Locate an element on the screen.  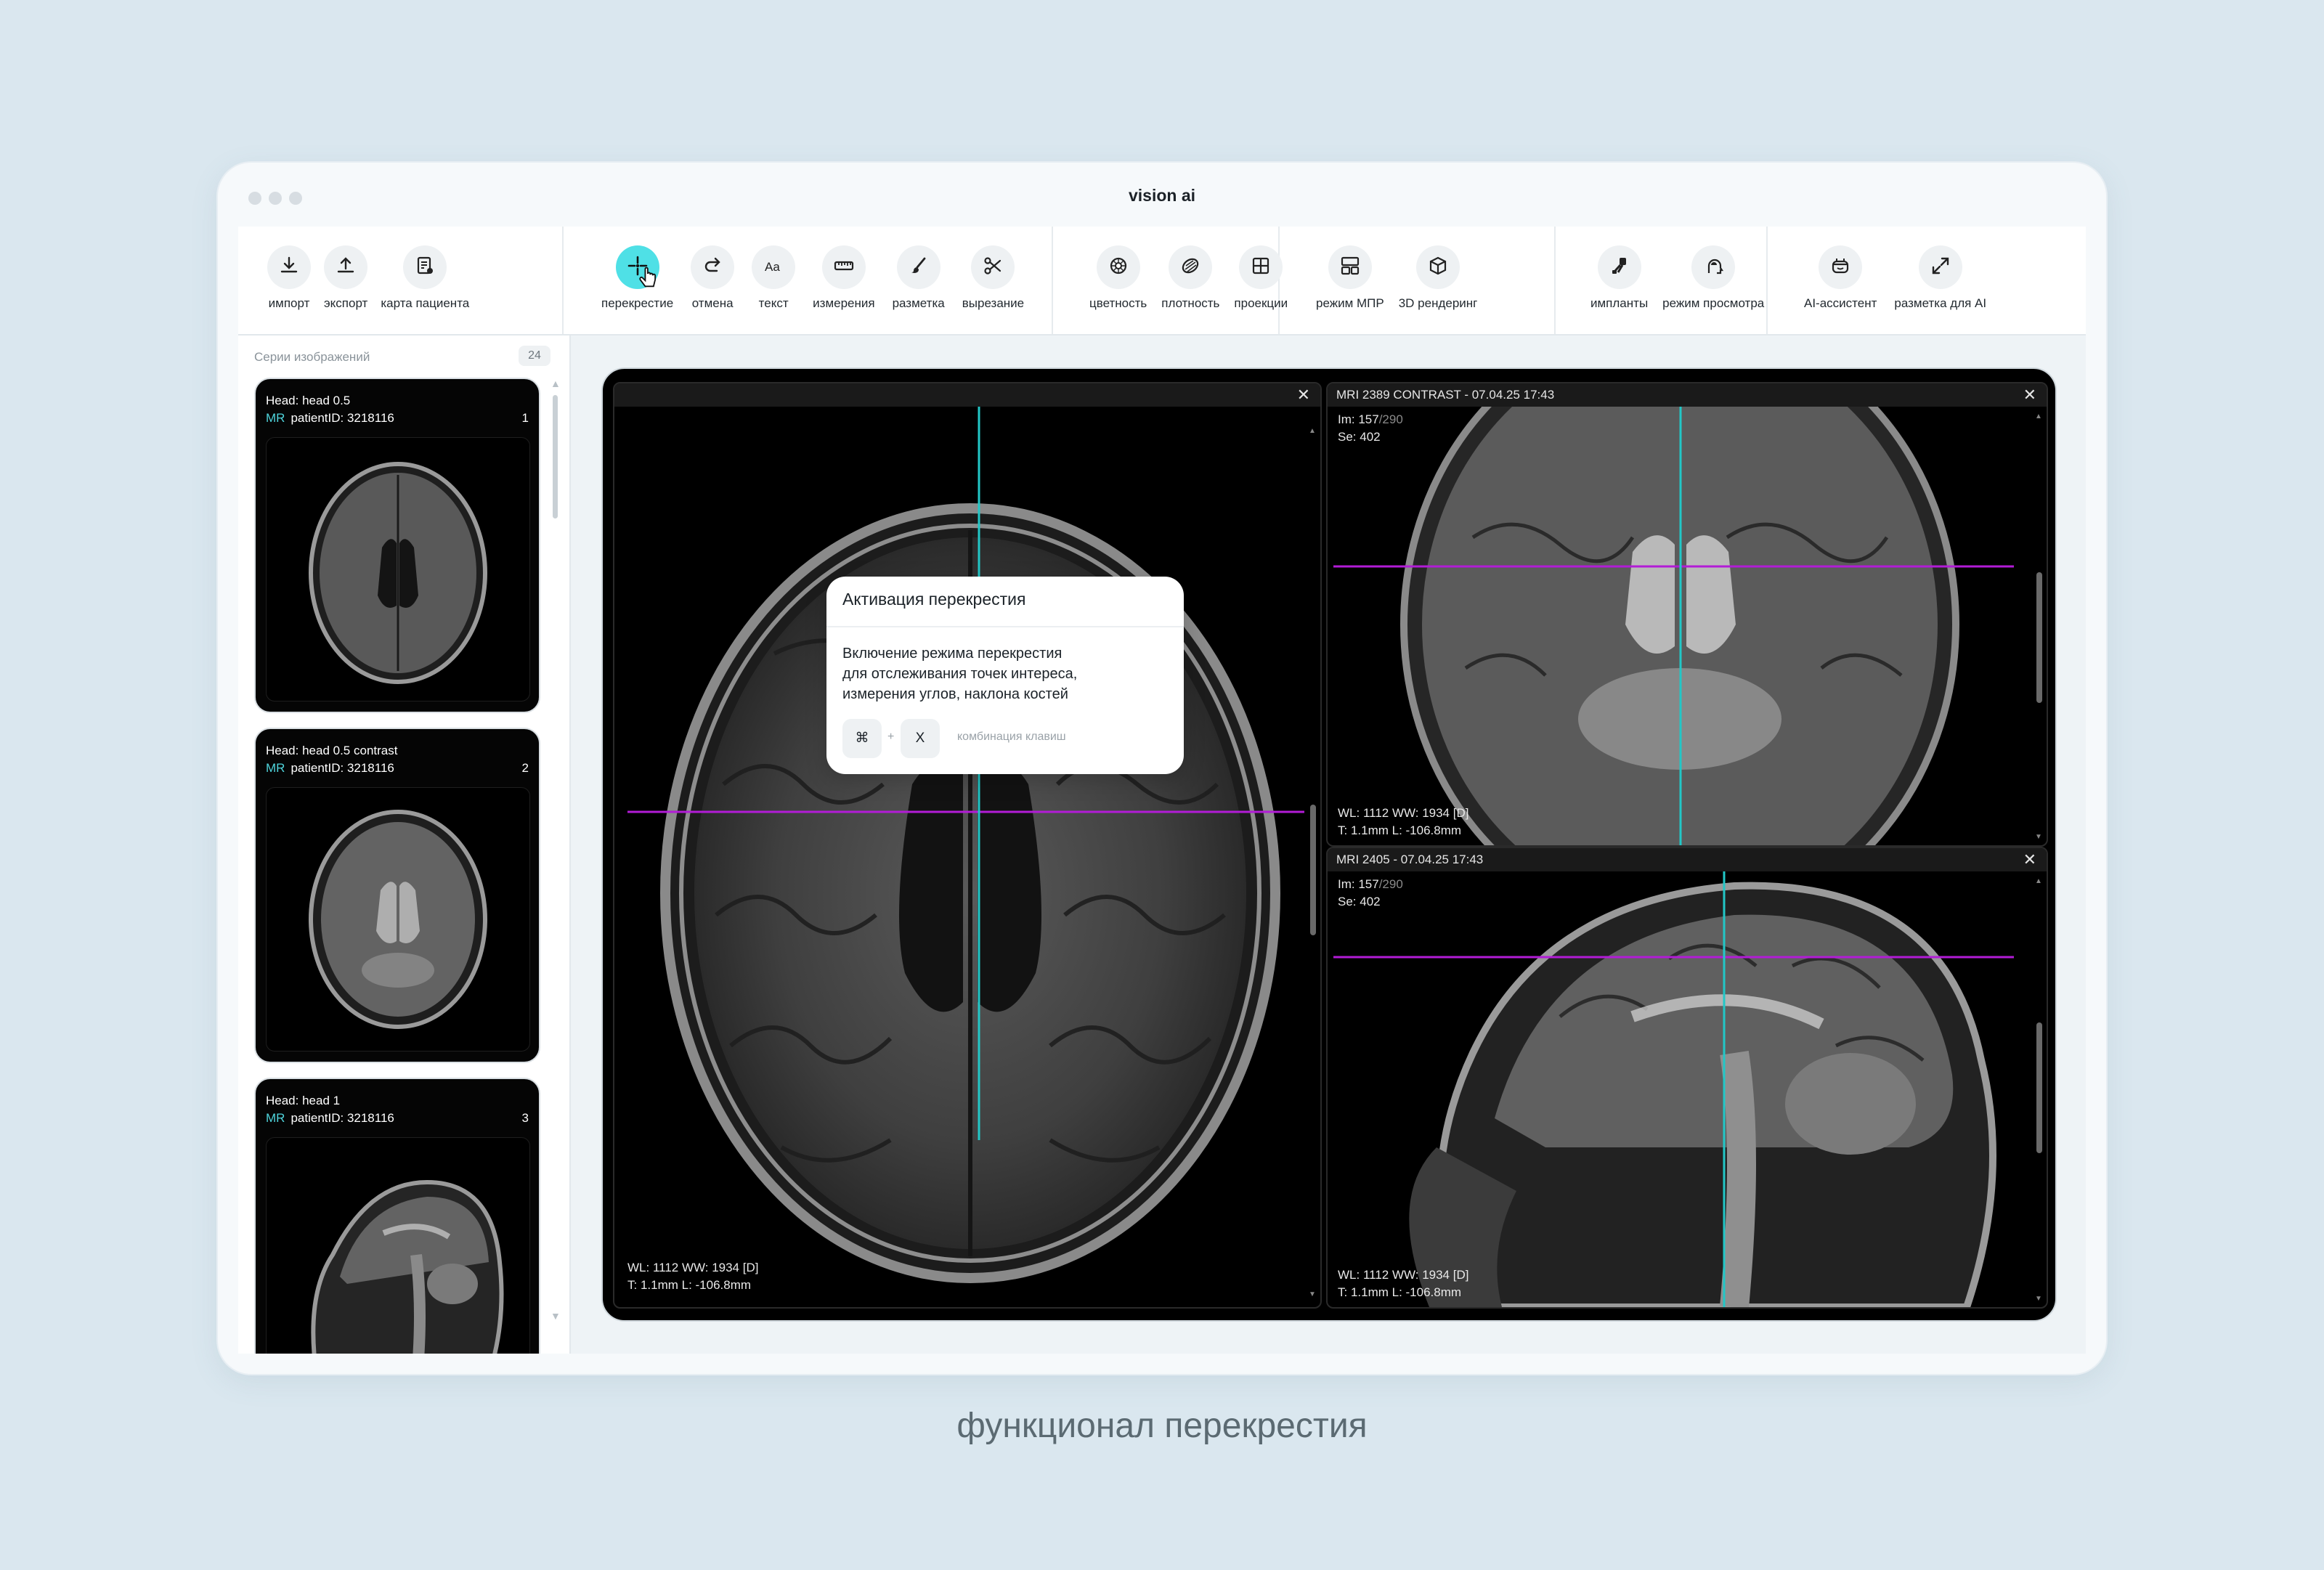
viewport-bottom-right-image-index: Im: 157/290 Se: 402 is located at coordinates (1370, 893).